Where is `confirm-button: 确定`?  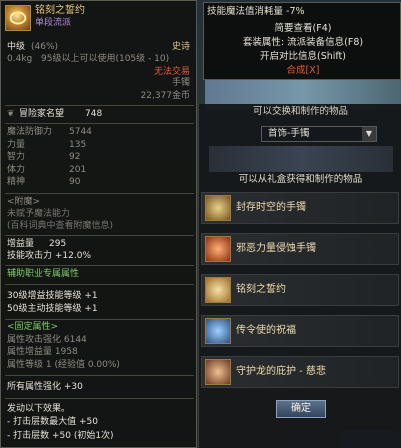
confirm-button: 确定 is located at coordinates (301, 409).